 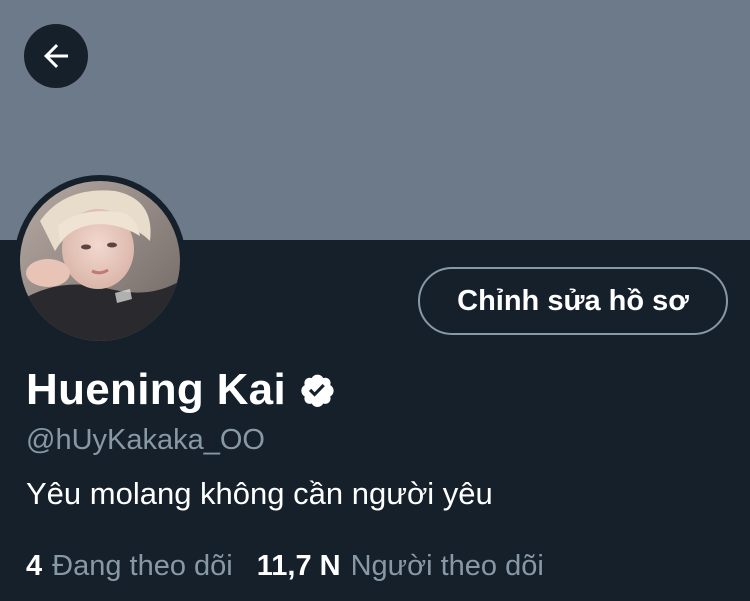 I want to click on following-stat: 4 Đang theo dõi, so click(x=129, y=566).